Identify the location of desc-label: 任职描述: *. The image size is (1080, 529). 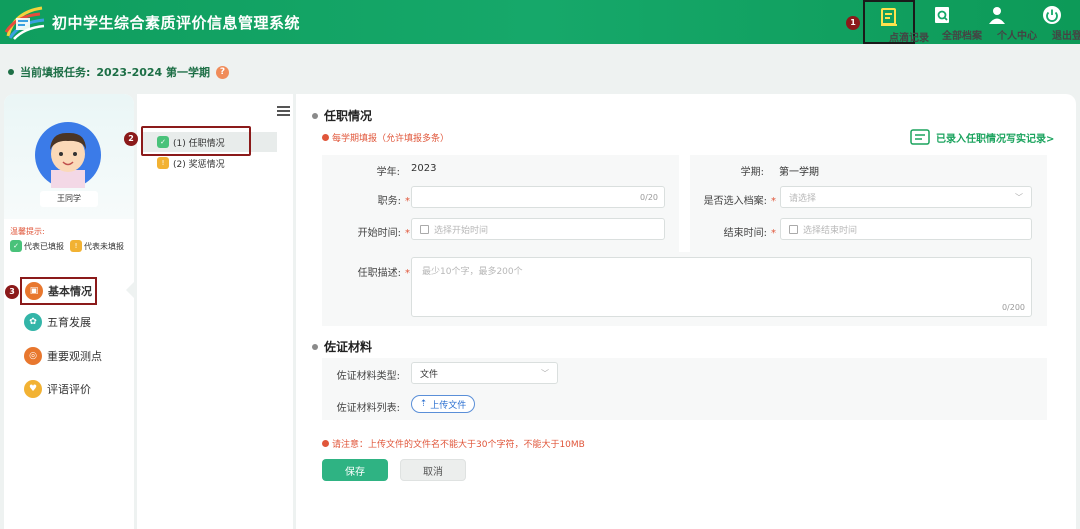
(368, 271).